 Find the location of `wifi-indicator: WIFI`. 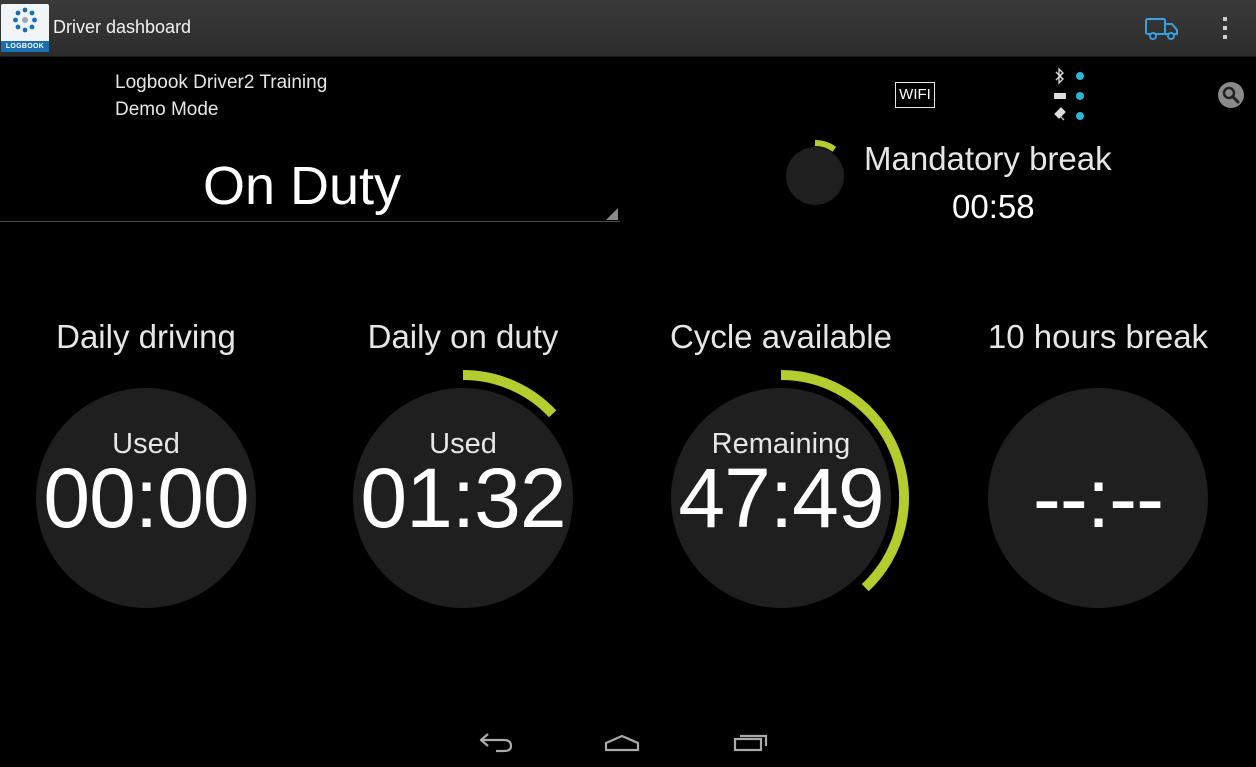

wifi-indicator: WIFI is located at coordinates (915, 95).